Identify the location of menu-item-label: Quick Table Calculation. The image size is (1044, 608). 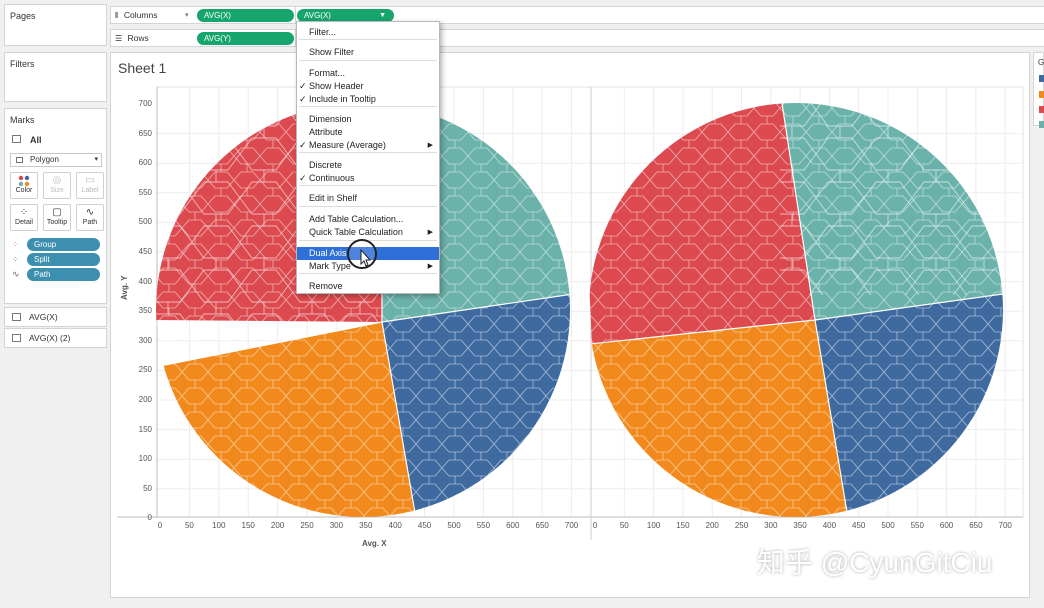
(356, 232).